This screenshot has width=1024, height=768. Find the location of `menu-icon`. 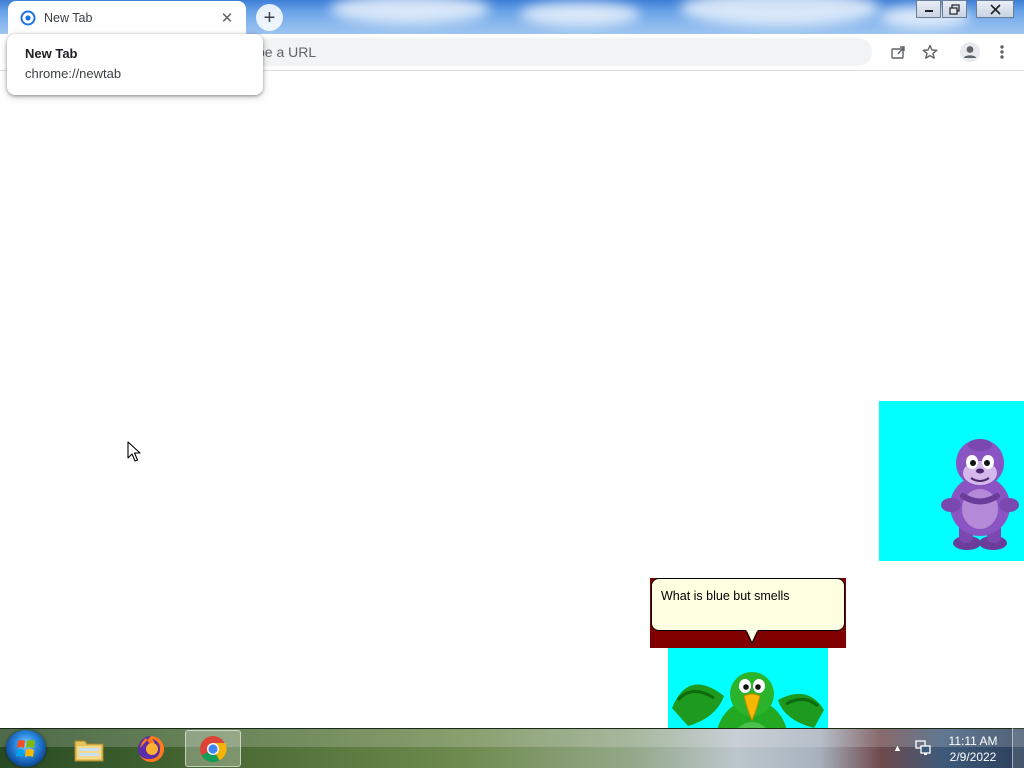

menu-icon is located at coordinates (1002, 52).